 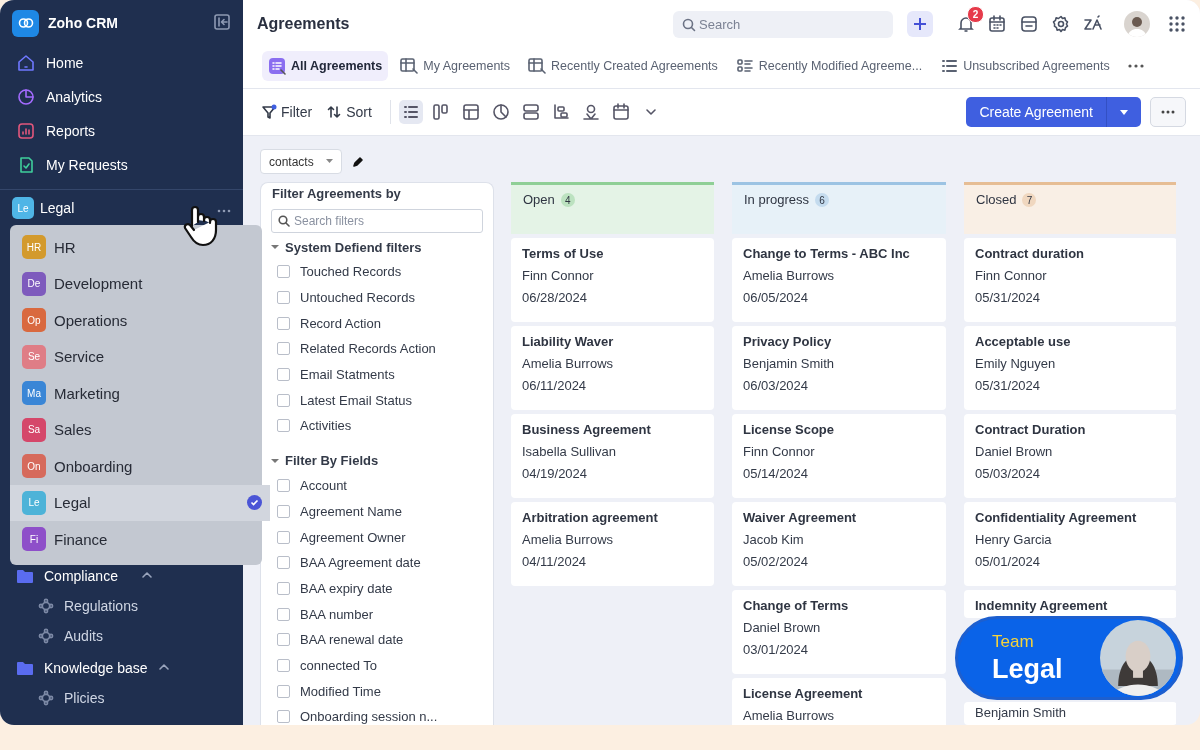 I want to click on more-button, so click(x=1168, y=112).